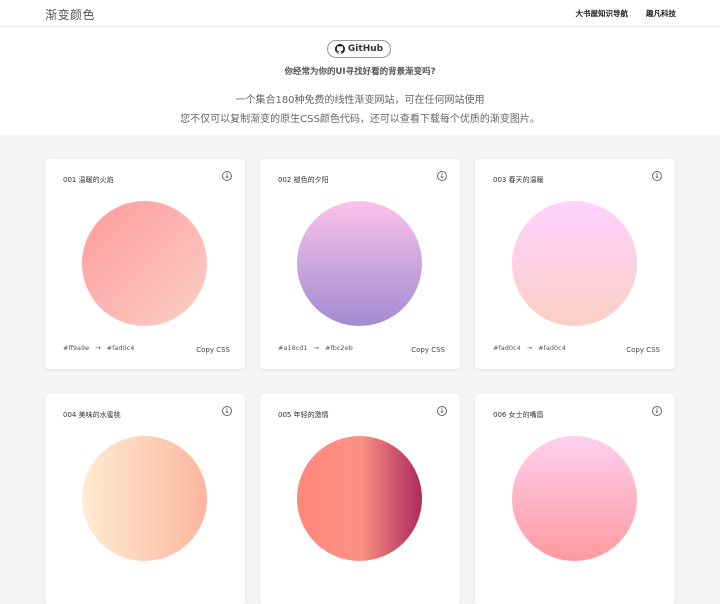 This screenshot has width=720, height=604. Describe the element at coordinates (339, 348) in the screenshot. I see `color-to: #fbc2eb` at that location.